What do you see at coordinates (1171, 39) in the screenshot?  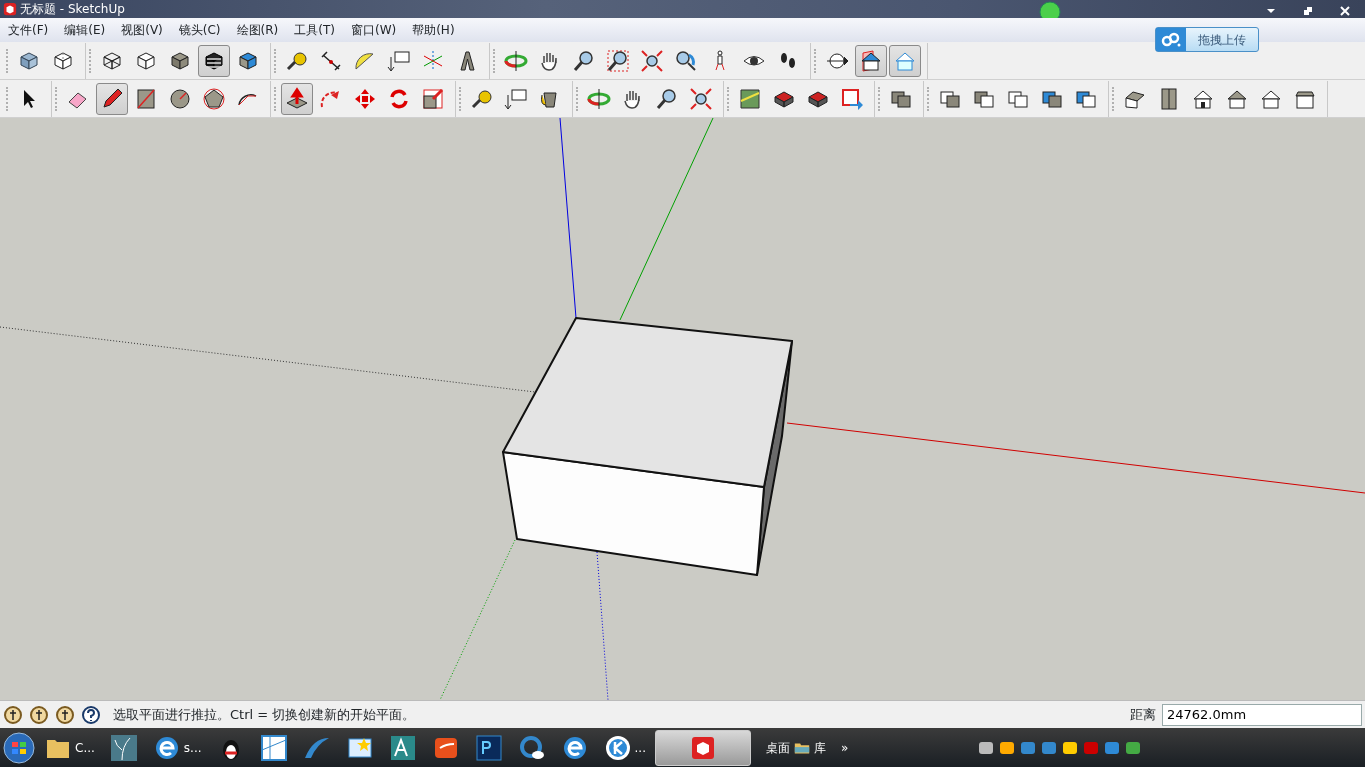 I see `cloud-link-icon` at bounding box center [1171, 39].